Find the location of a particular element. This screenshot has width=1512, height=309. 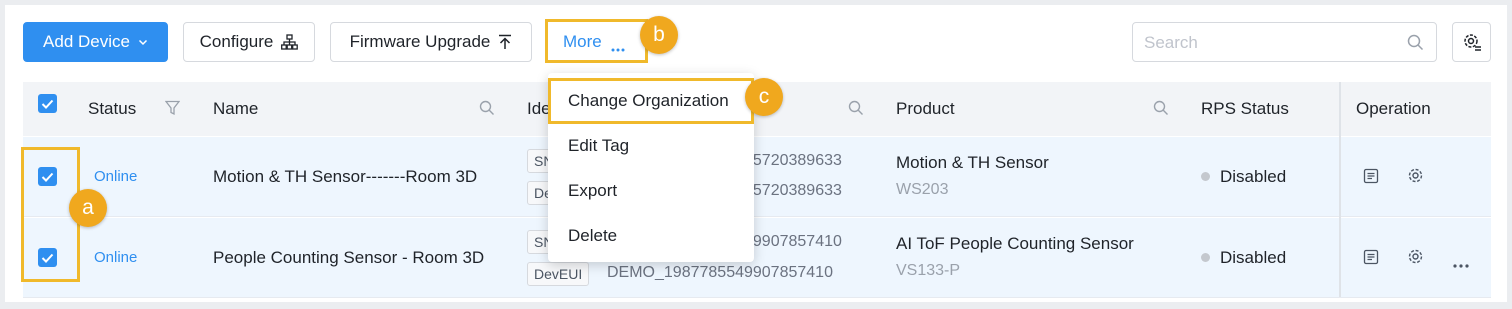

header-product: Product is located at coordinates (925, 108).